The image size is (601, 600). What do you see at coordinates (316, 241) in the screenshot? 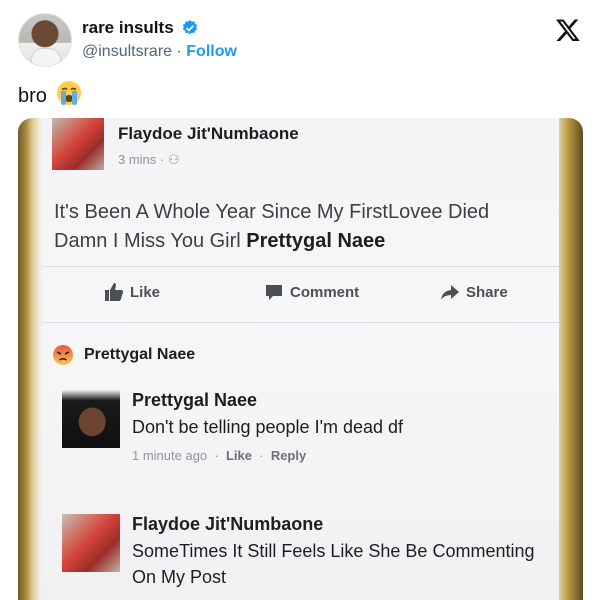
I see `post-body-tag: Prettygal Naee` at bounding box center [316, 241].